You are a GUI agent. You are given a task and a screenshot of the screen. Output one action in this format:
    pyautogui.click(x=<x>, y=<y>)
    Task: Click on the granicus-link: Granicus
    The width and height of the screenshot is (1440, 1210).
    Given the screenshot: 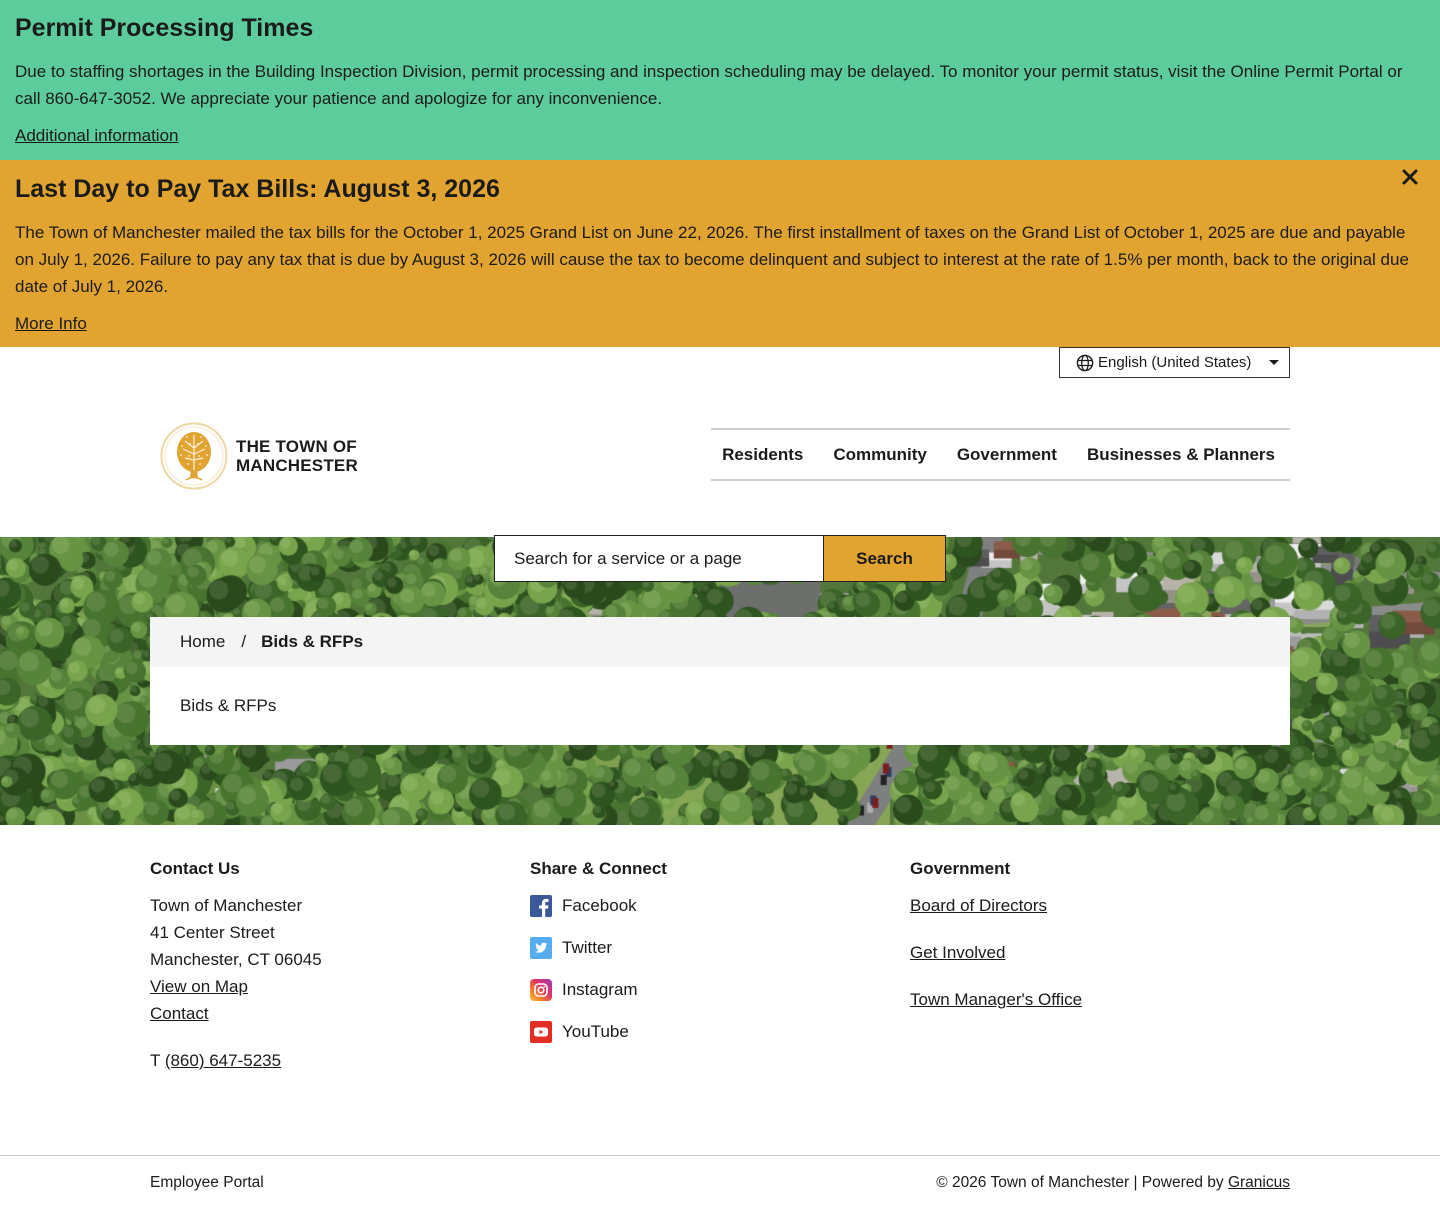 What is the action you would take?
    pyautogui.click(x=1259, y=1182)
    